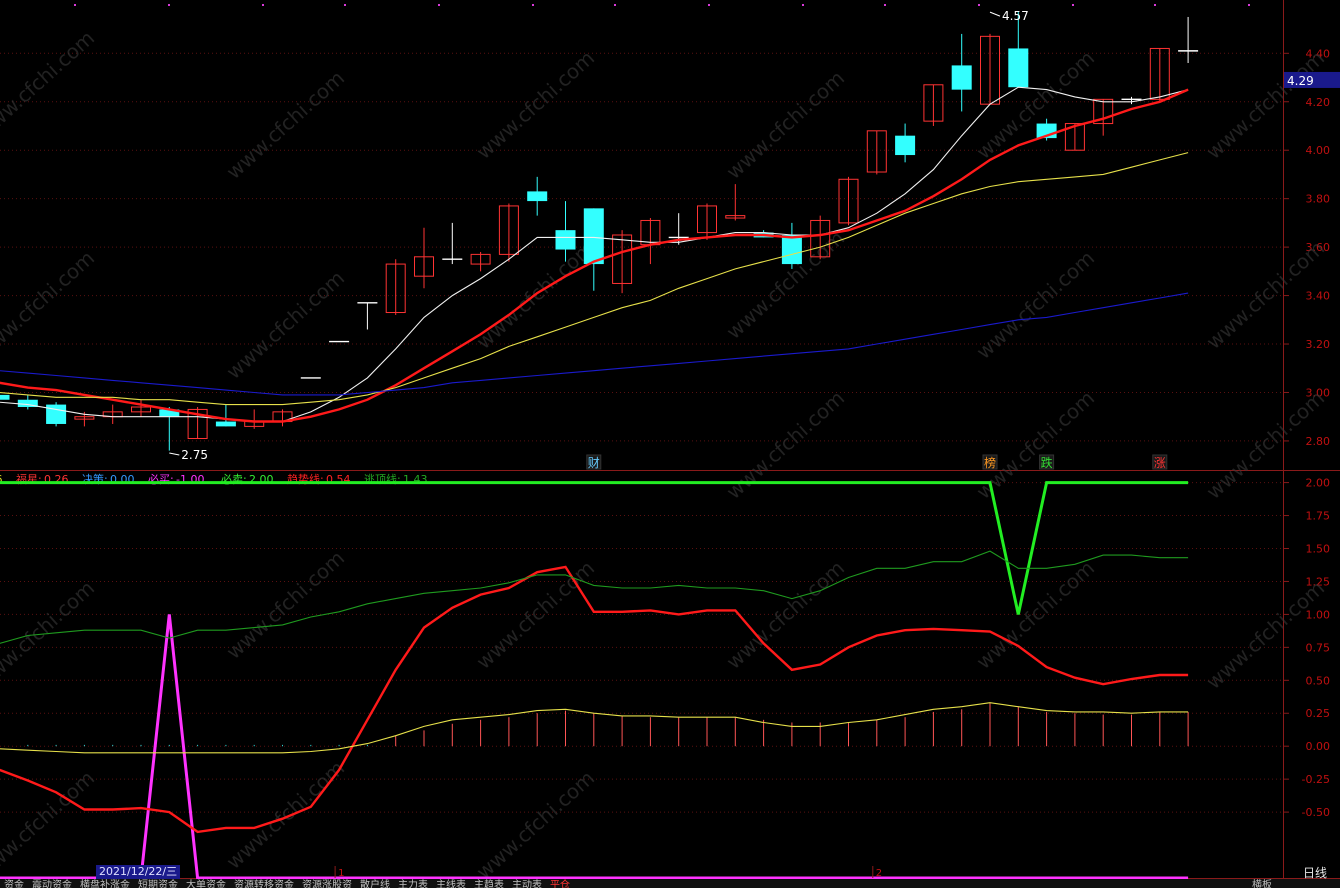 The width and height of the screenshot is (1340, 888). What do you see at coordinates (1318, 441) in the screenshot?
I see `price-tick-label: 2.80` at bounding box center [1318, 441].